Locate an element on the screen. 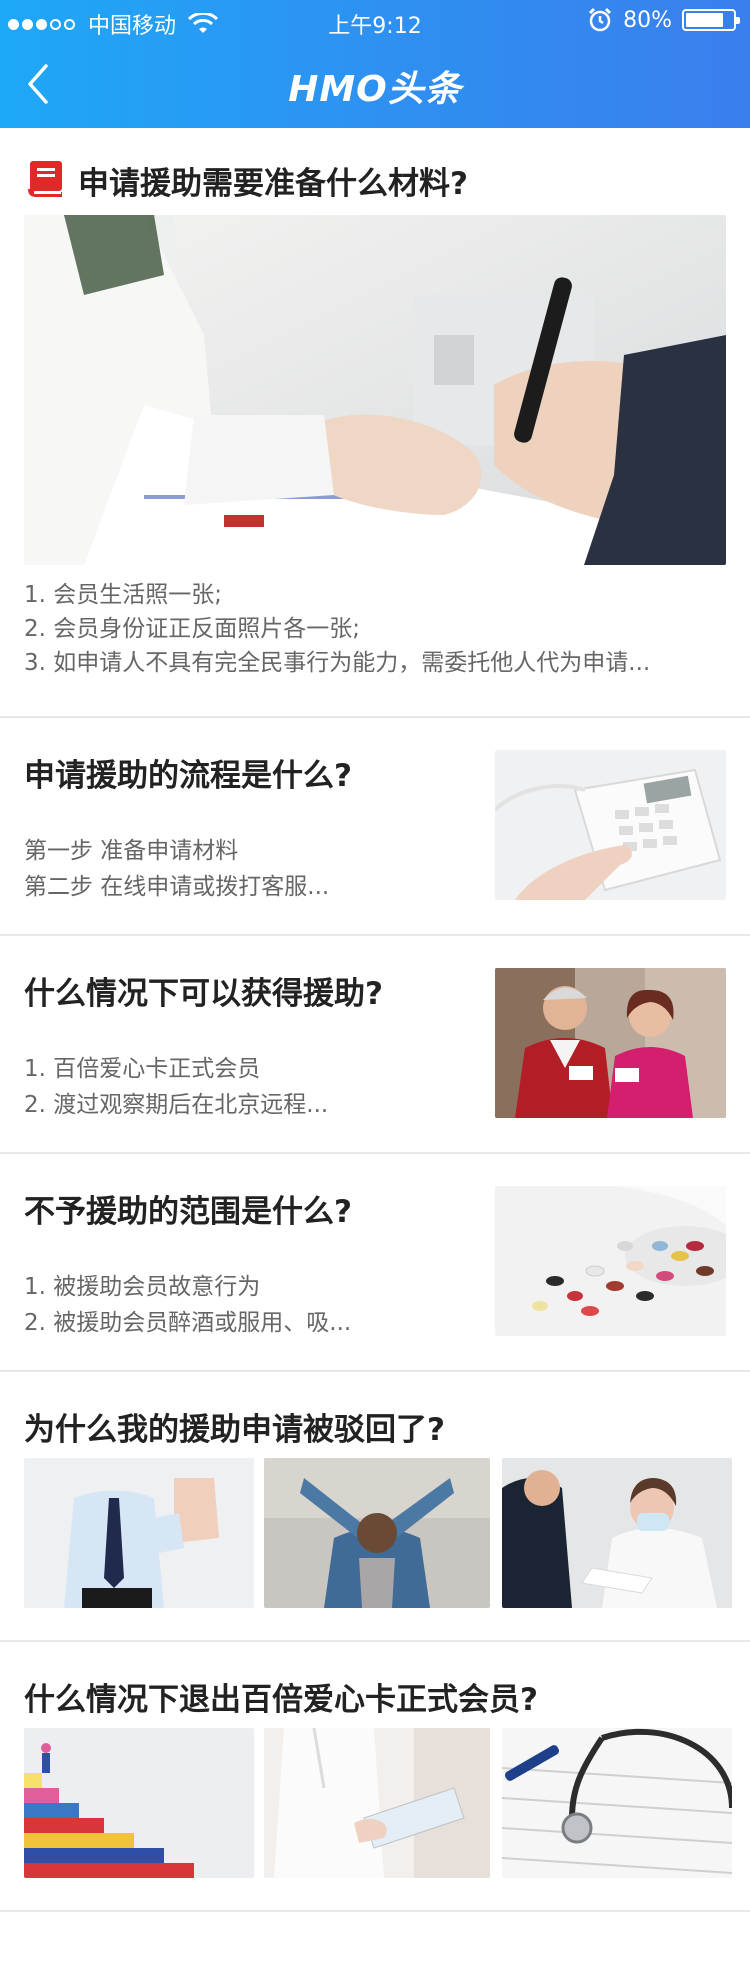  status-right: 80% is located at coordinates (663, 20).